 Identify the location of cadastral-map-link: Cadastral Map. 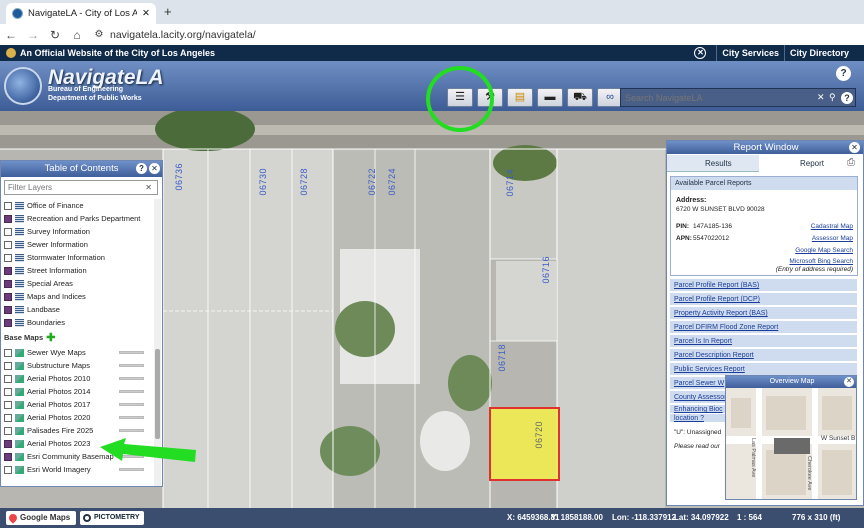
(832, 226).